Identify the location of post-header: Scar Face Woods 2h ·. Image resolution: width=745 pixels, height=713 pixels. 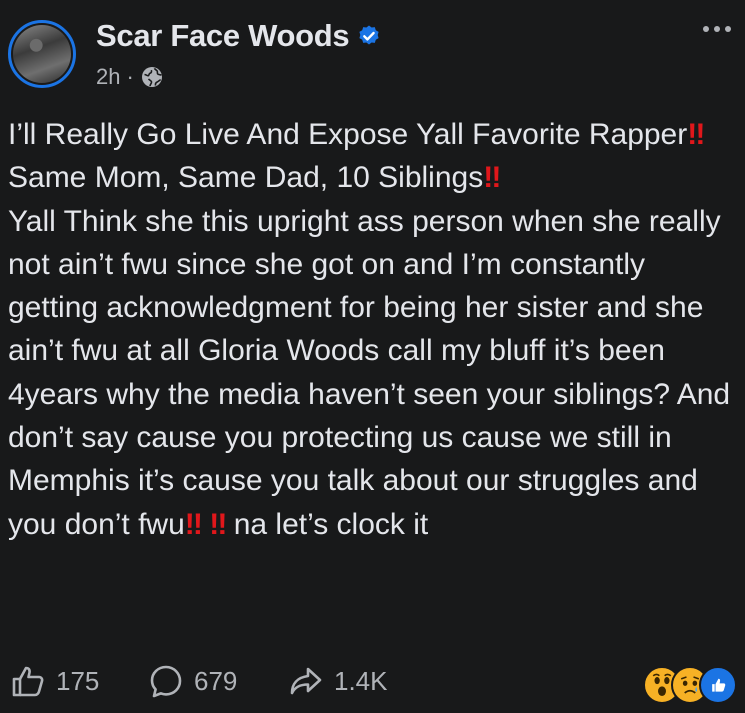
(372, 50).